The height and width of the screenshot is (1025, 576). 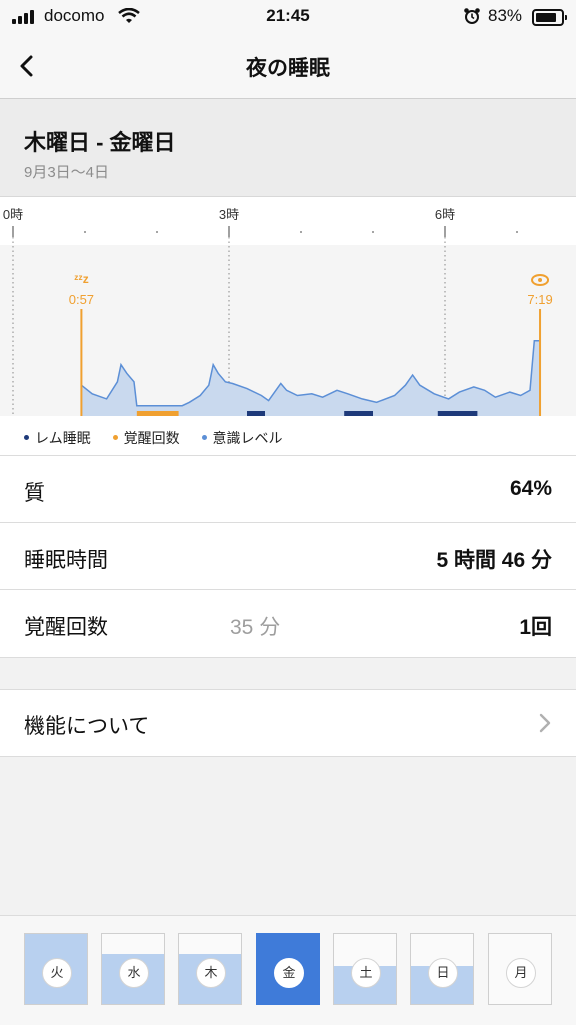 I want to click on day-tab-5: 日, so click(x=442, y=969).